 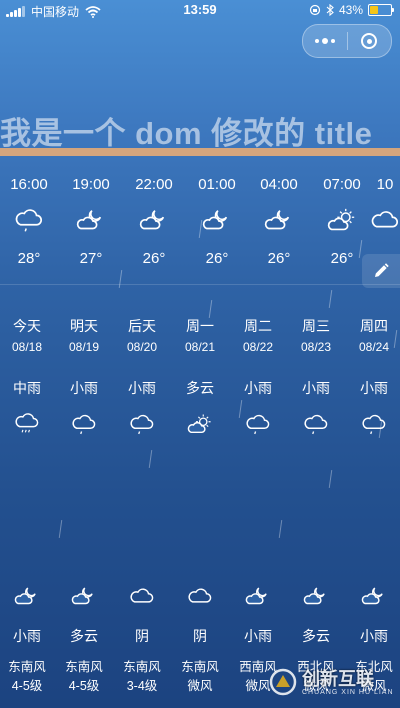 I want to click on bluetooth-icon, so click(x=330, y=10).